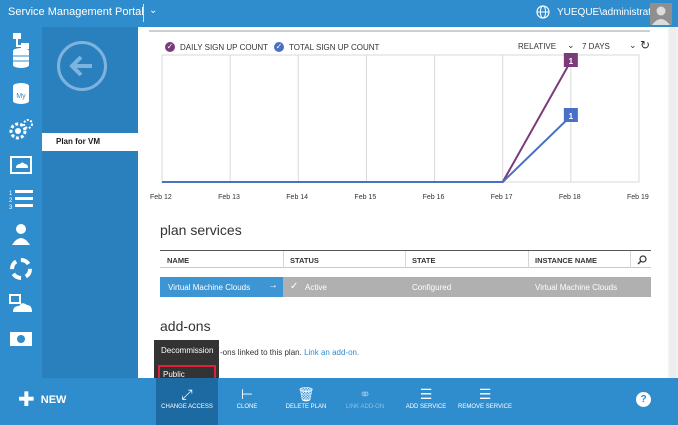 This screenshot has width=678, height=425. I want to click on legend-total-label: TOTAL SIGN UP COUNT, so click(334, 47).